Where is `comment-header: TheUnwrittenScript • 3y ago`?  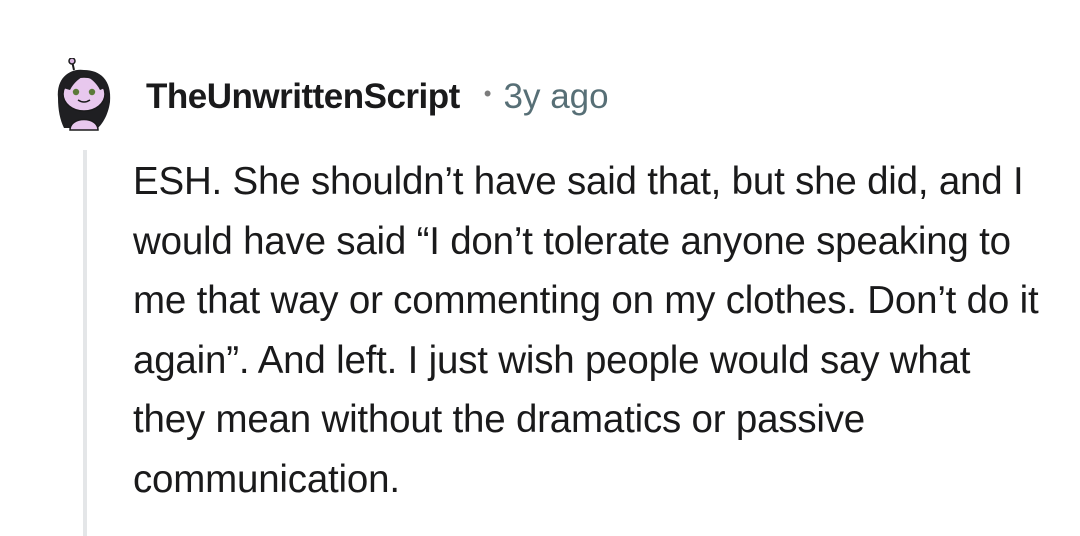 comment-header: TheUnwrittenScript • 3y ago is located at coordinates (377, 97).